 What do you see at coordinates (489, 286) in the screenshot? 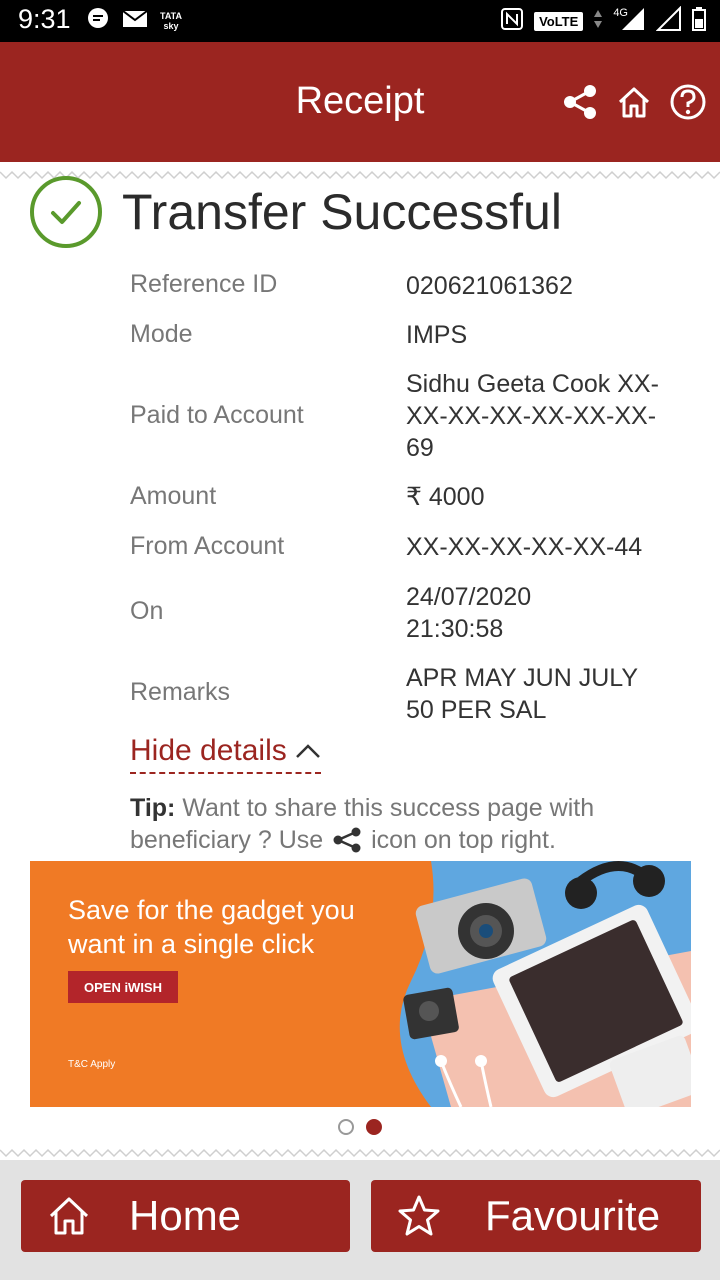
I see `reference-id-value: 020621061362` at bounding box center [489, 286].